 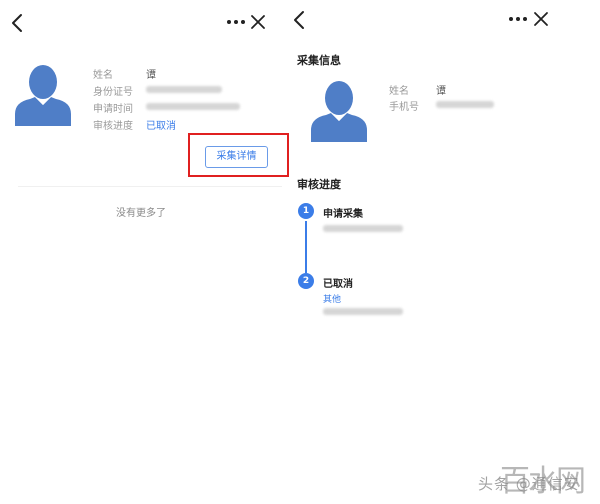 What do you see at coordinates (113, 109) in the screenshot?
I see `apply-time-label: 申请时间` at bounding box center [113, 109].